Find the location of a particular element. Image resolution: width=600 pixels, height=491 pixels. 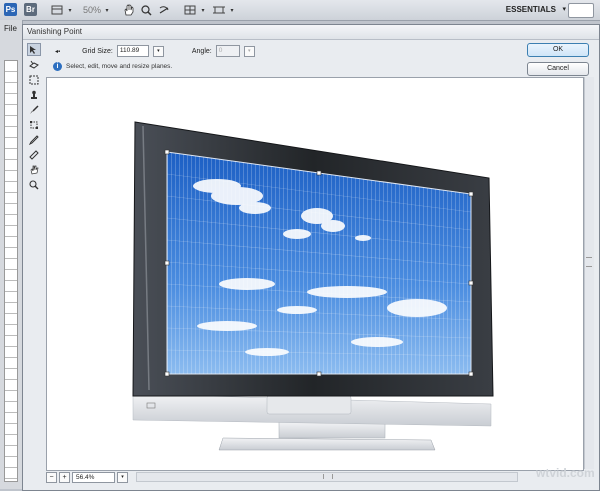

arrange-dropdown-icon: ▾ is located at coordinates (203, 10).